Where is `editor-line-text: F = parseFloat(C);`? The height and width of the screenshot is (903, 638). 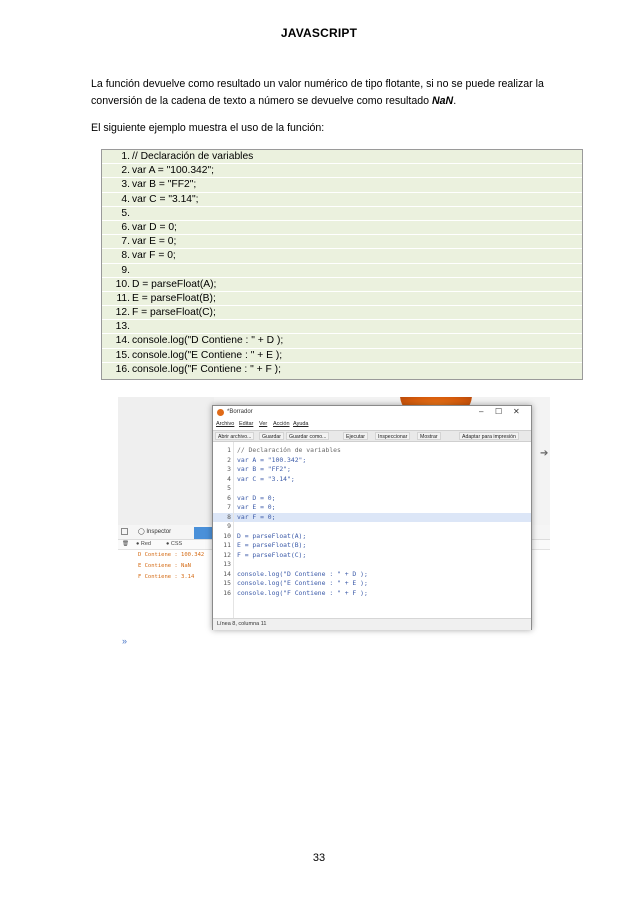 editor-line-text: F = parseFloat(C); is located at coordinates (272, 554).